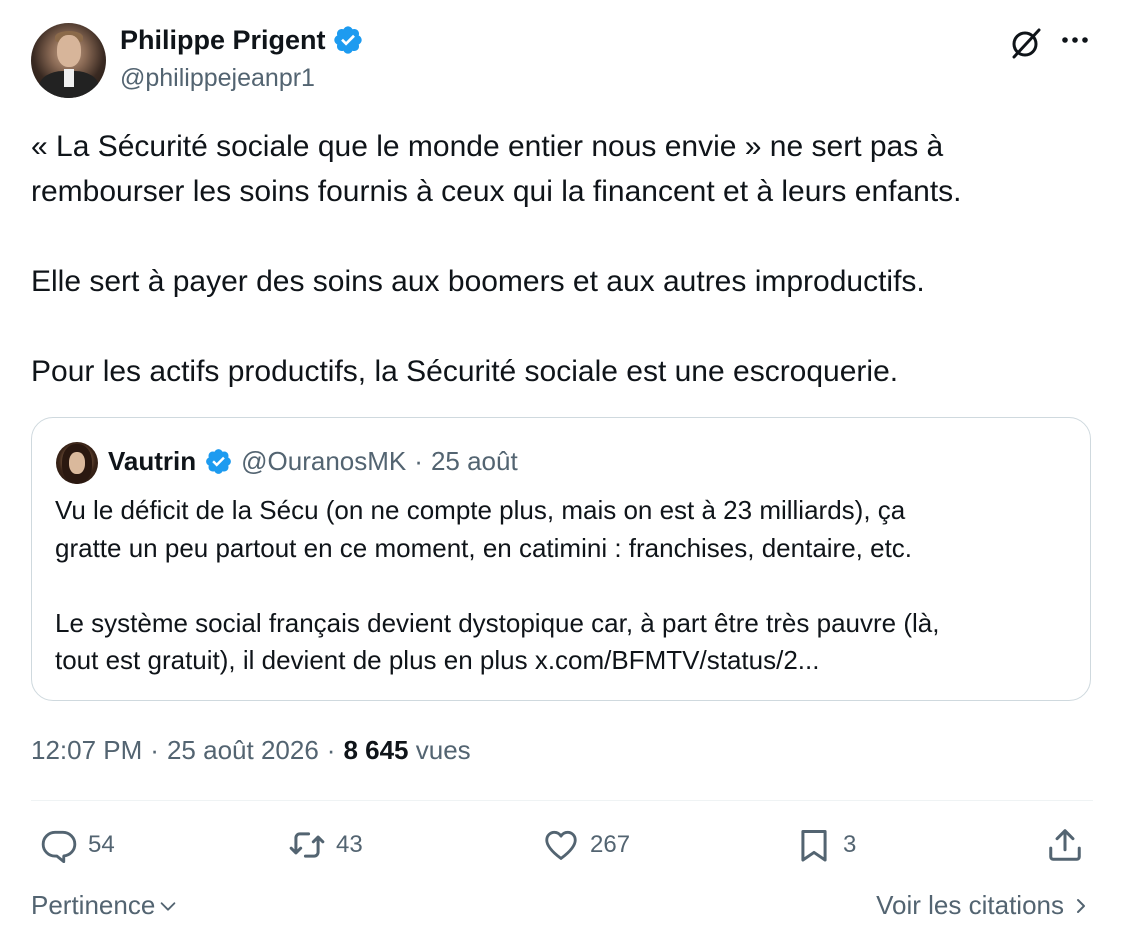  I want to click on view-quotes-link: Voir les citations, so click(983, 905).